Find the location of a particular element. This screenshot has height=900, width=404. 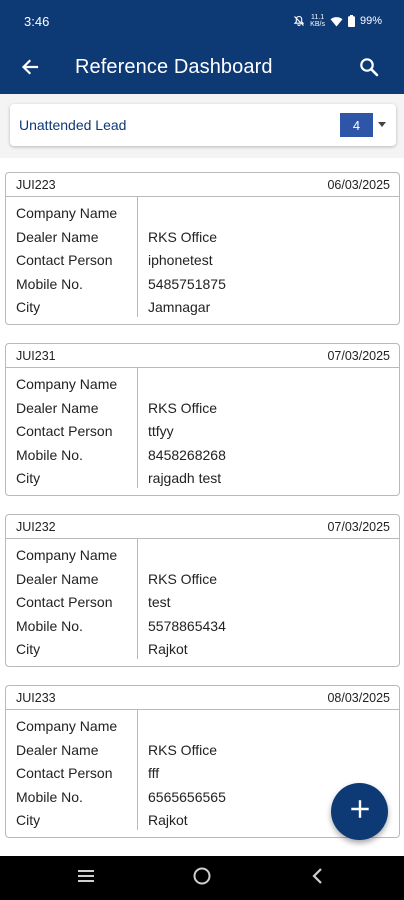

add-lead-button is located at coordinates (359, 811).